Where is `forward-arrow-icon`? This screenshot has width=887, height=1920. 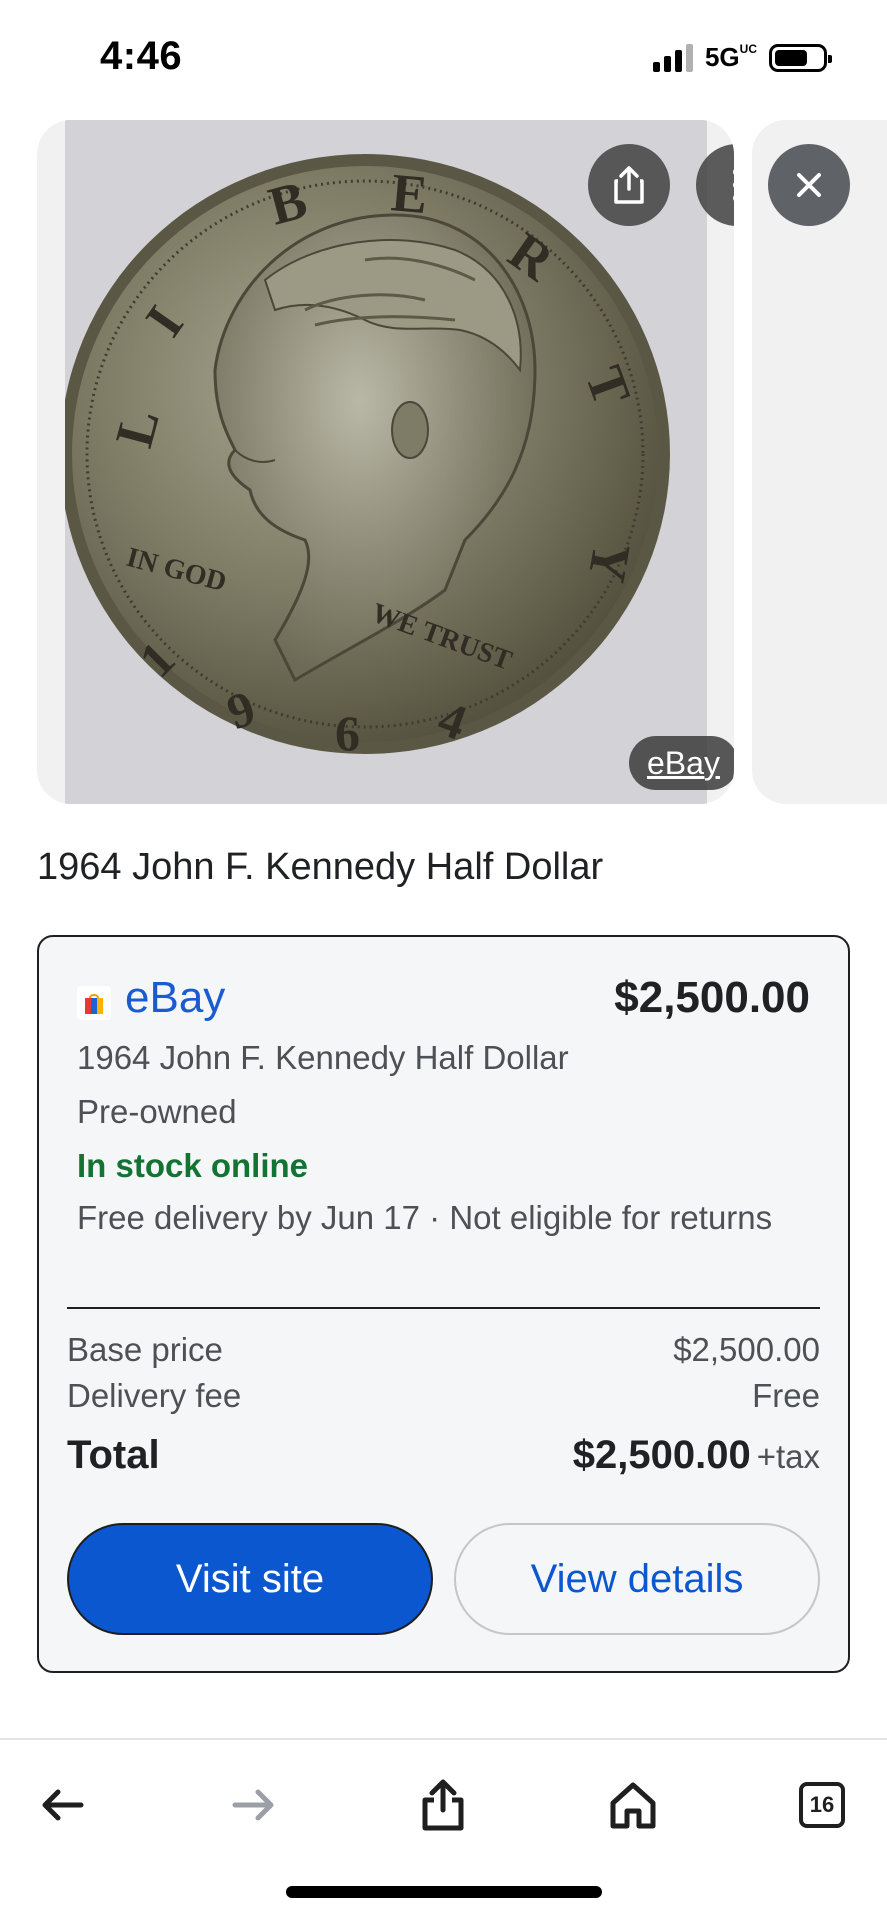
forward-arrow-icon is located at coordinates (253, 1805).